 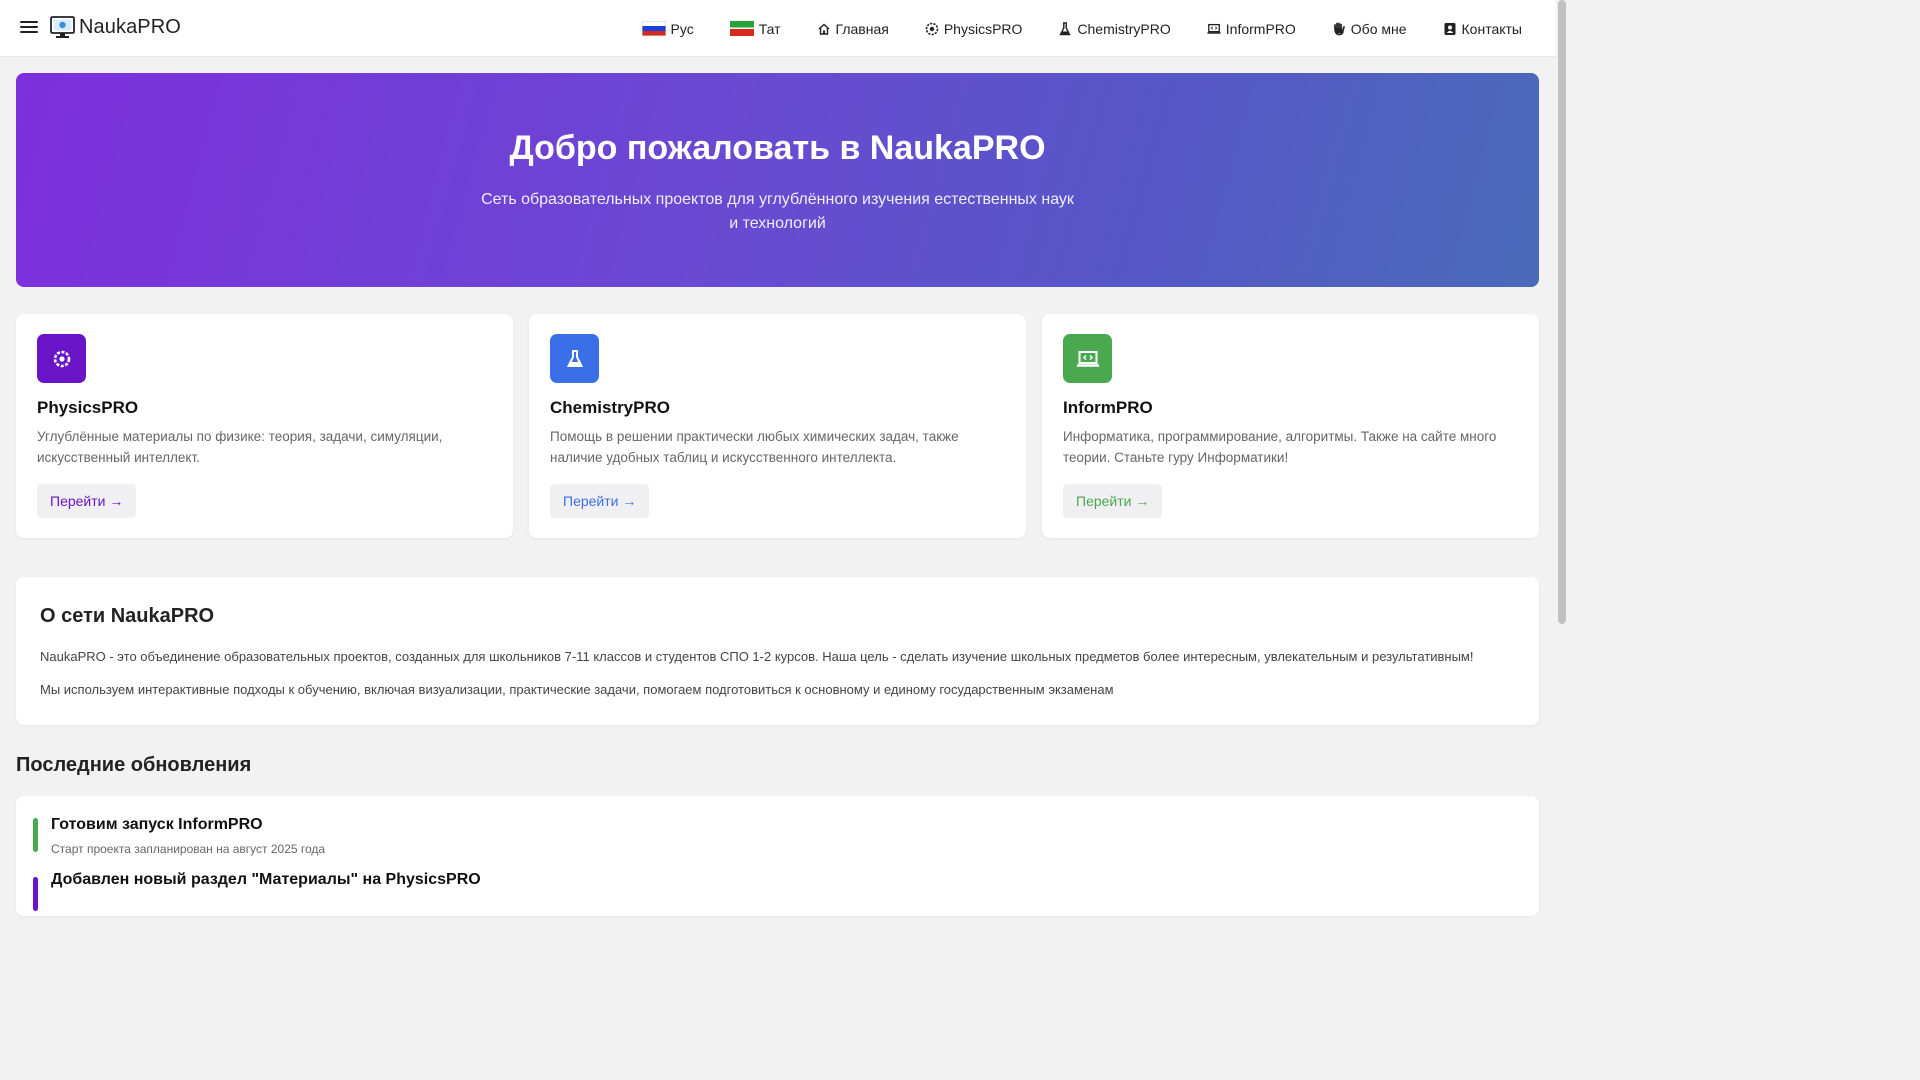 What do you see at coordinates (667, 28) in the screenshot?
I see `nav-lang-ru: Рус` at bounding box center [667, 28].